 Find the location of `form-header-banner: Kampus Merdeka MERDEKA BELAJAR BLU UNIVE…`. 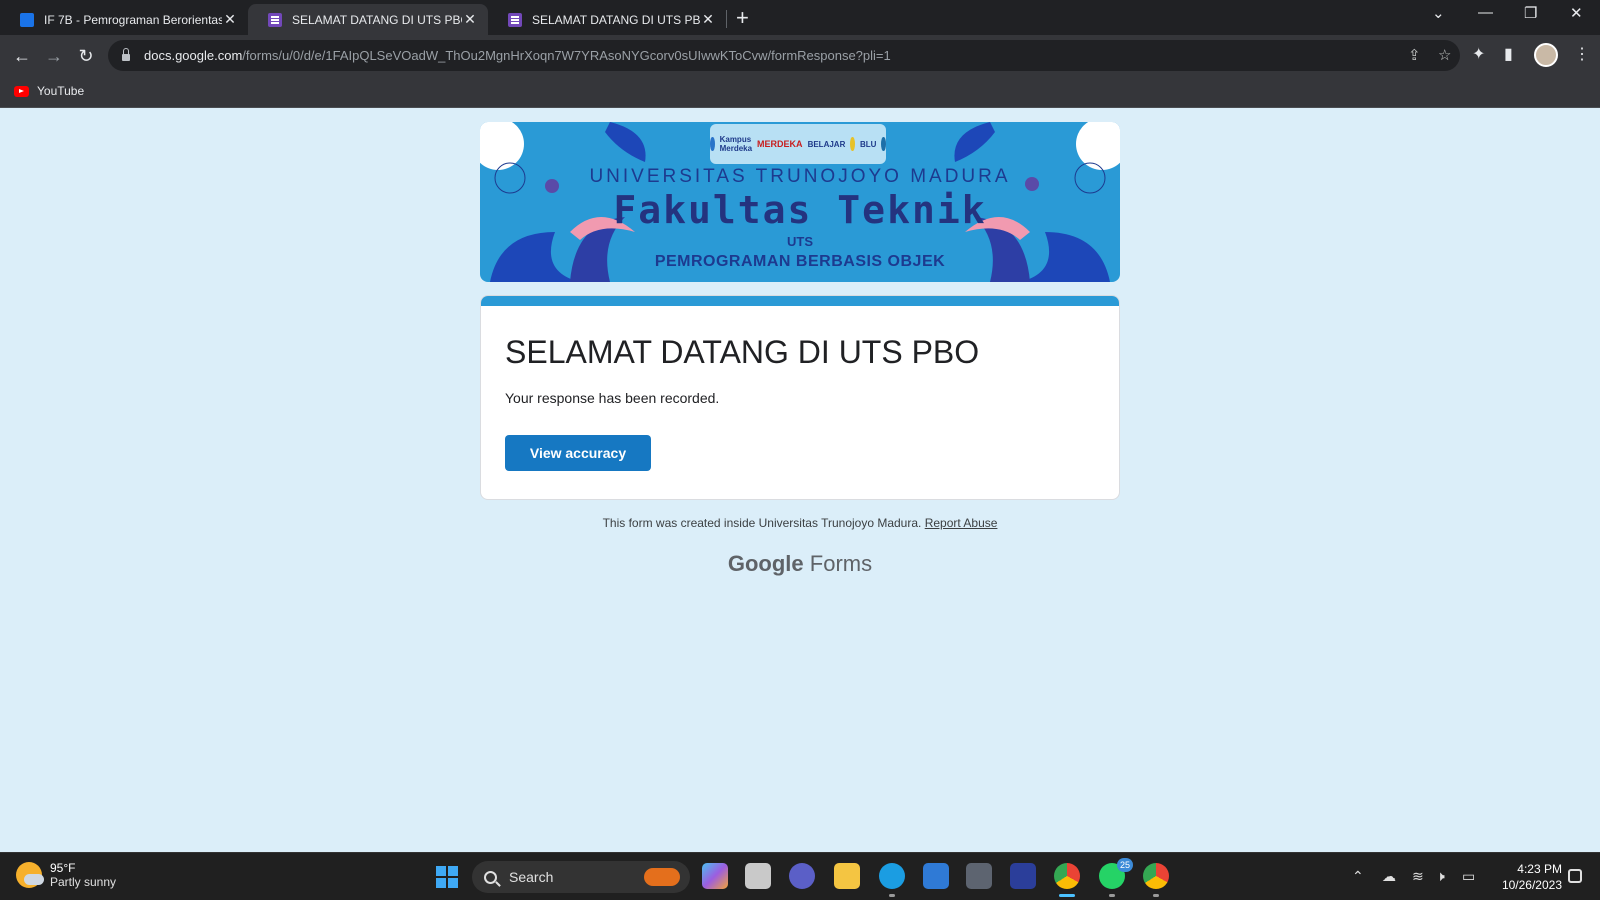

form-header-banner: Kampus Merdeka MERDEKA BELAJAR BLU UNIVE… is located at coordinates (800, 202).